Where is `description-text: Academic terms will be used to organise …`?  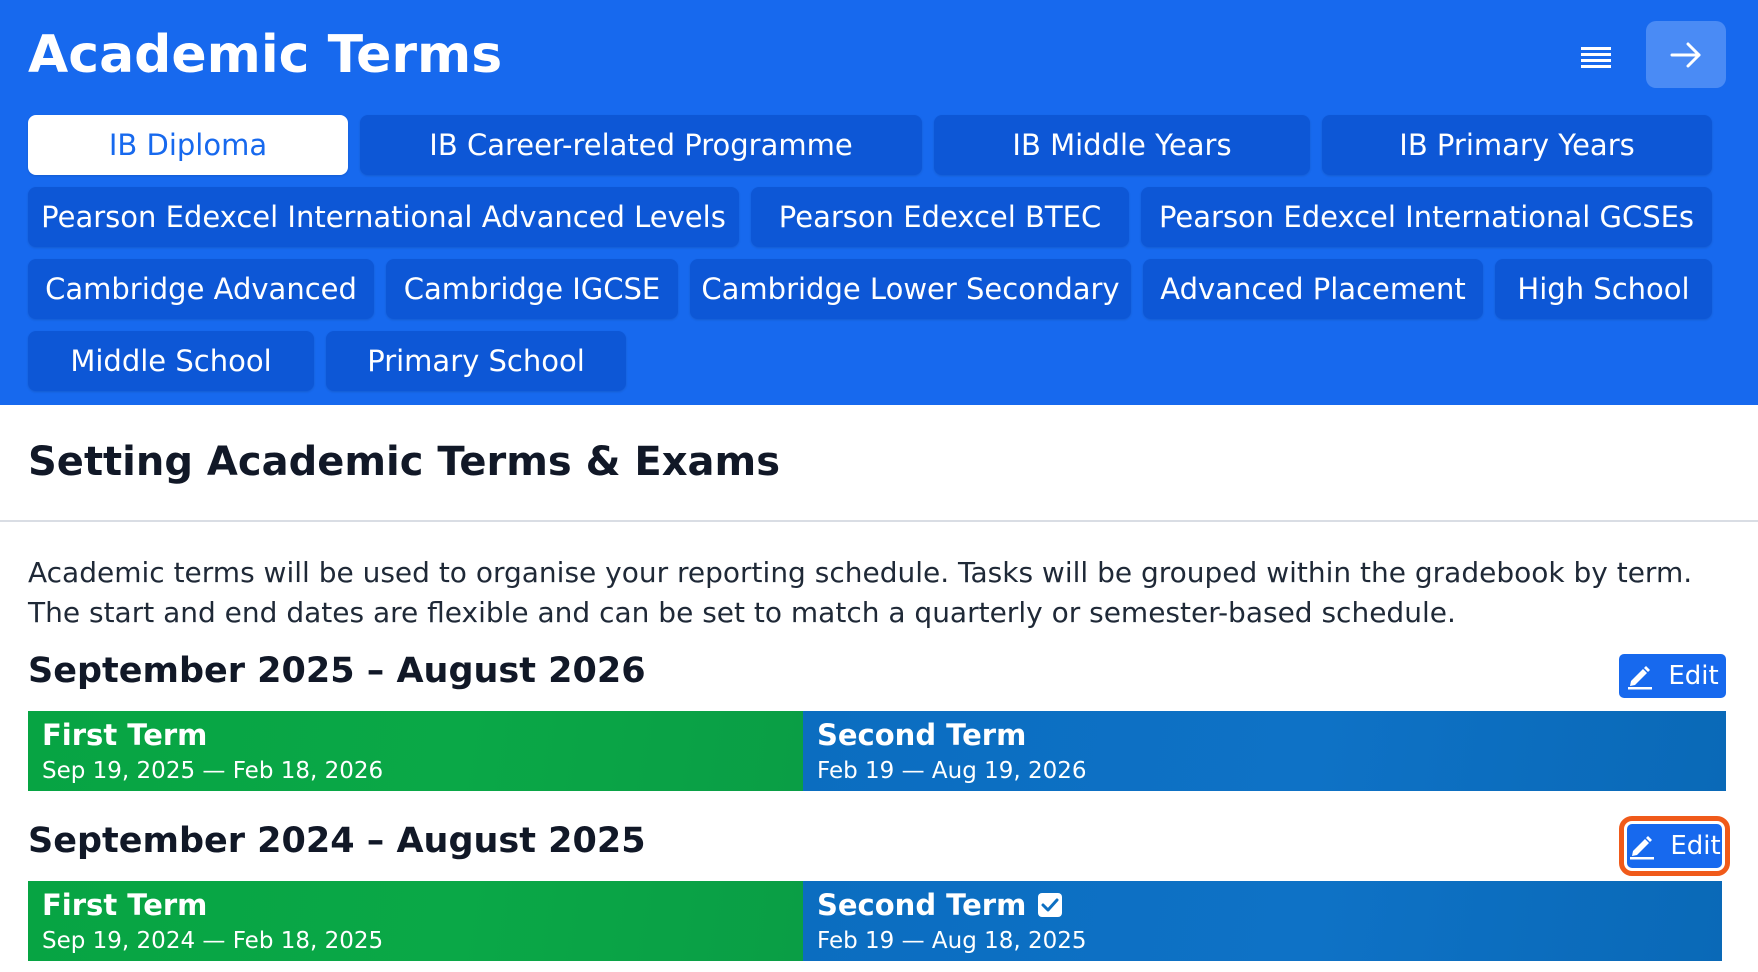 description-text: Academic terms will be used to organise … is located at coordinates (860, 592).